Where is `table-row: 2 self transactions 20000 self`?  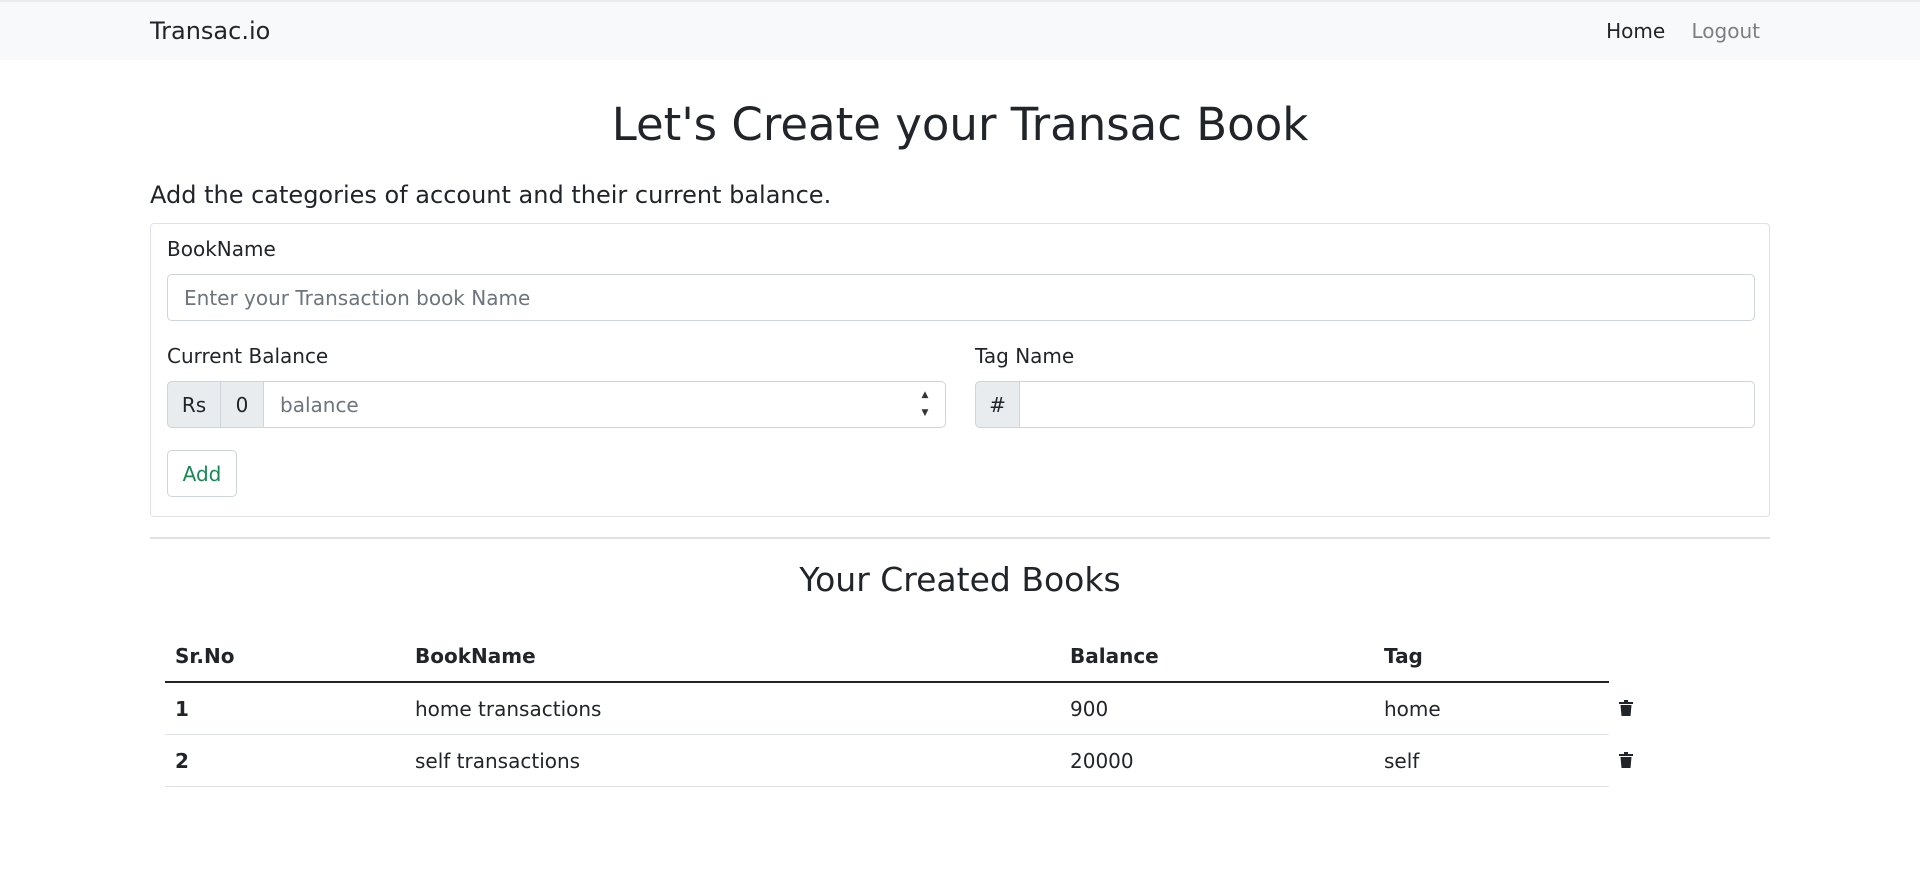
table-row: 2 self transactions 20000 self is located at coordinates (960, 760).